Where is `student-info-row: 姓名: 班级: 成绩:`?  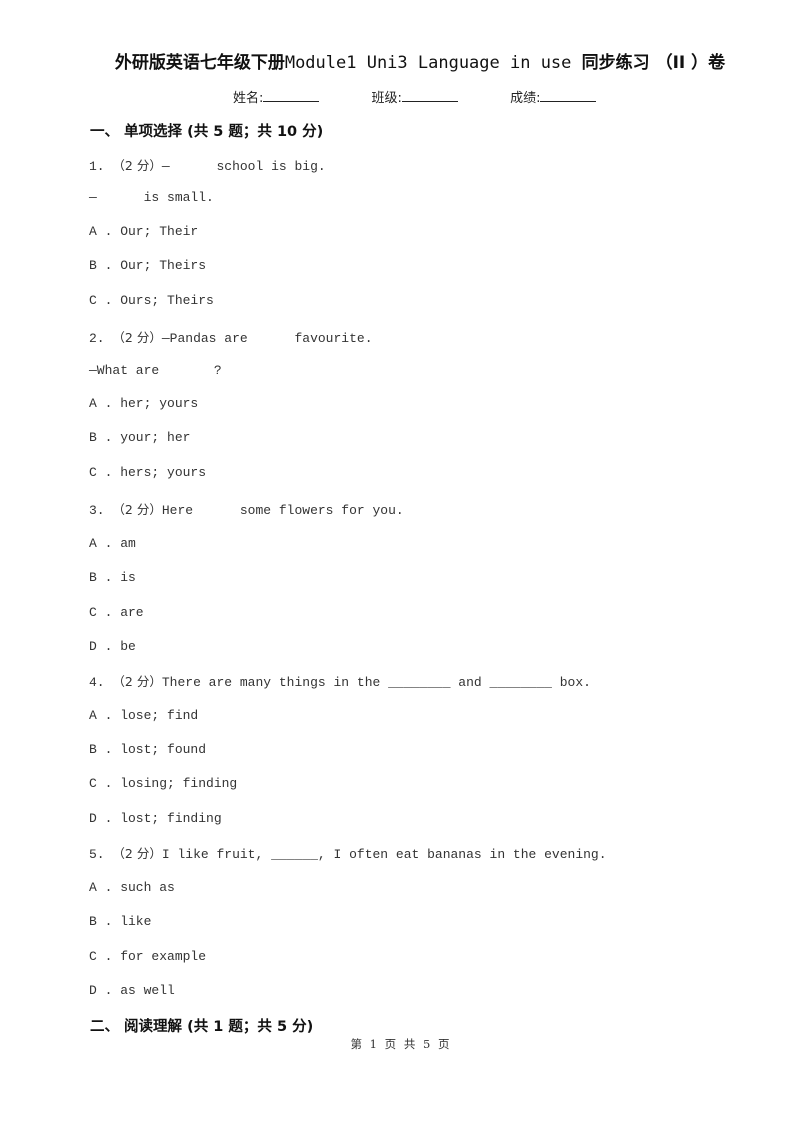
student-info-row: 姓名: 班级: 成绩: is located at coordinates (438, 96).